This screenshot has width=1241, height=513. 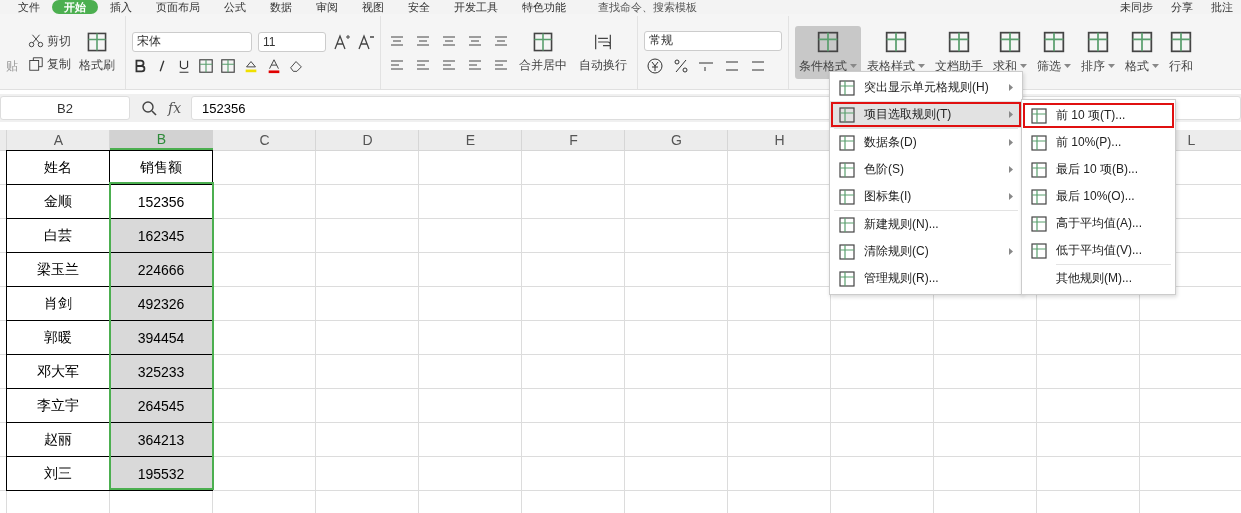 I want to click on wrap-text-button: 自动换行, so click(x=603, y=52).